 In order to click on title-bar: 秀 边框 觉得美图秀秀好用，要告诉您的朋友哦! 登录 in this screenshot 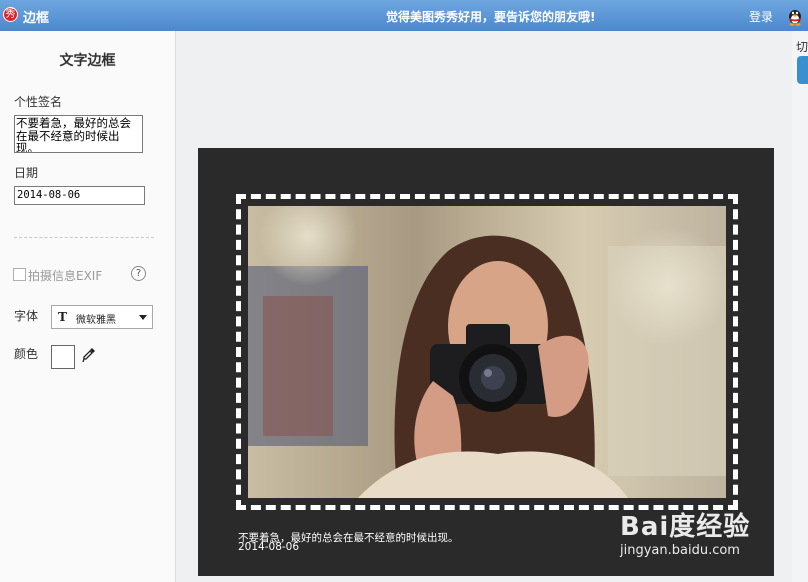, I will do `click(404, 16)`.